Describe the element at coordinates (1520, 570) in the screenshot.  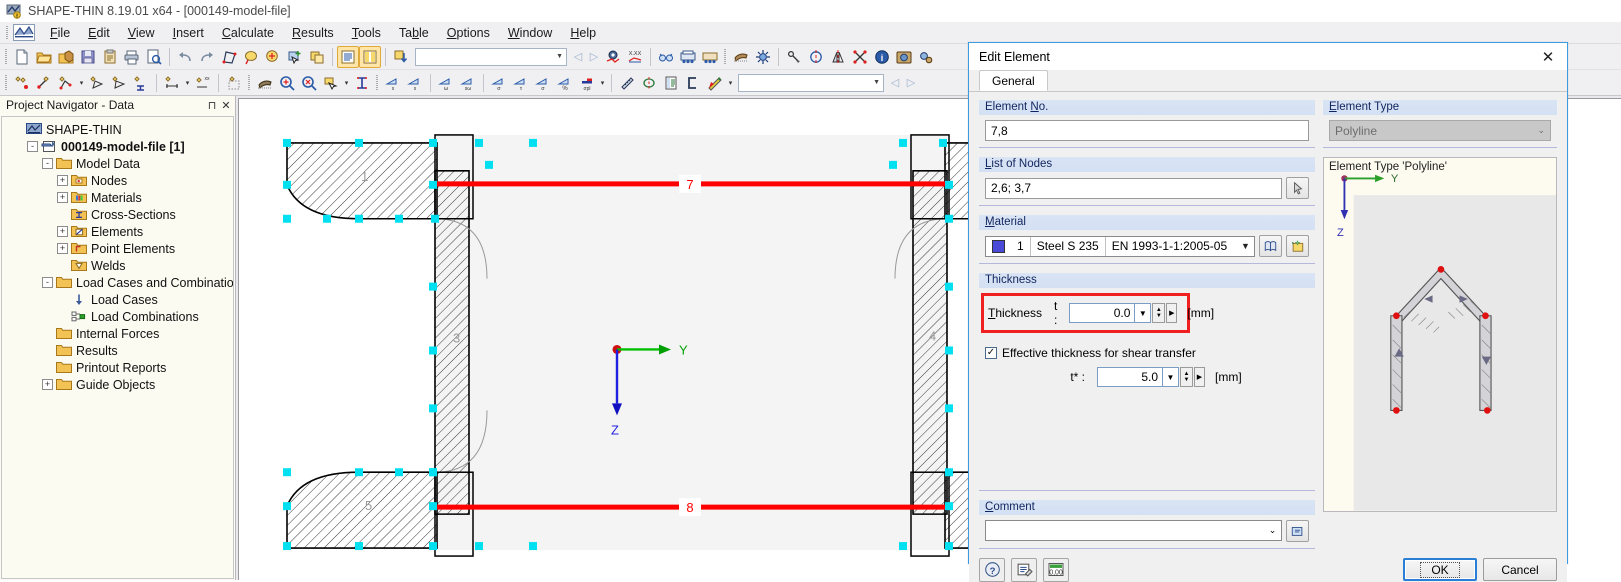
I see `cancel-button: Cancel` at that location.